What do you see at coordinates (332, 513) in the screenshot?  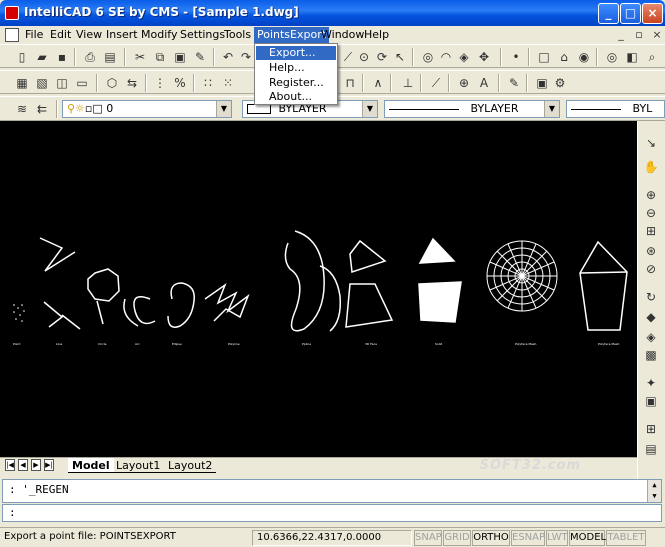 I see `command-input: :` at bounding box center [332, 513].